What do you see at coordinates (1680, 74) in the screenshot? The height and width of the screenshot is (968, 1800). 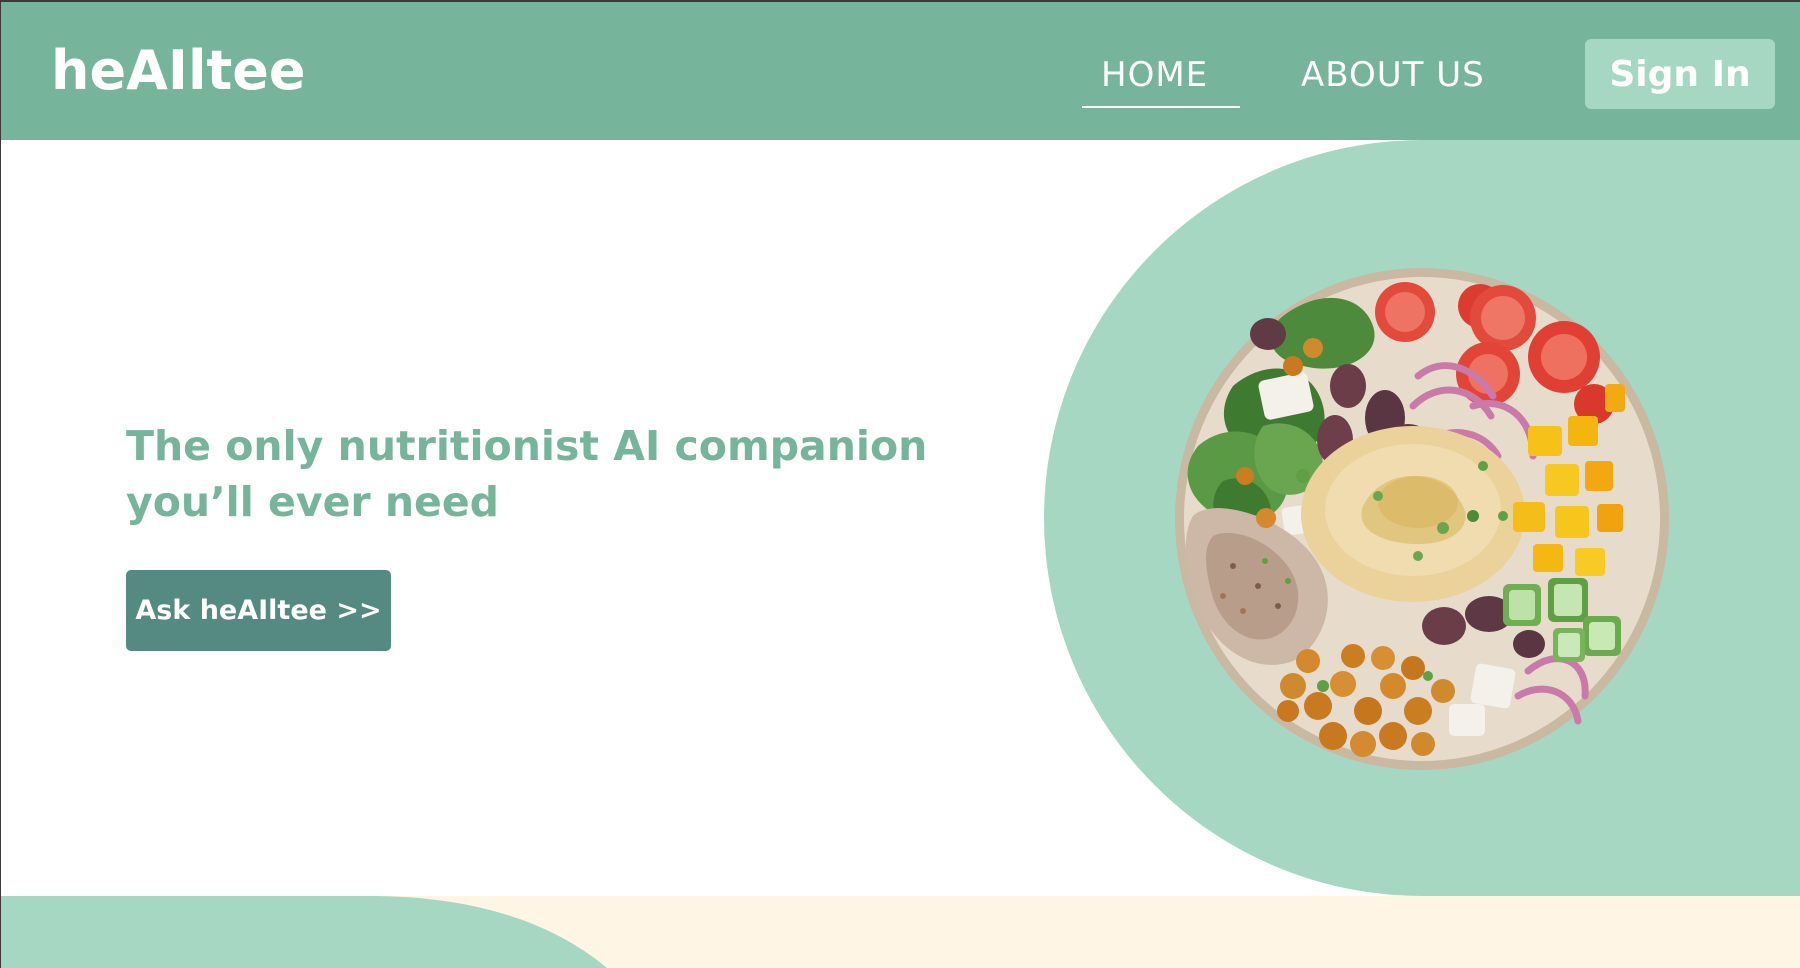 I see `sign-in-button: Sign In` at bounding box center [1680, 74].